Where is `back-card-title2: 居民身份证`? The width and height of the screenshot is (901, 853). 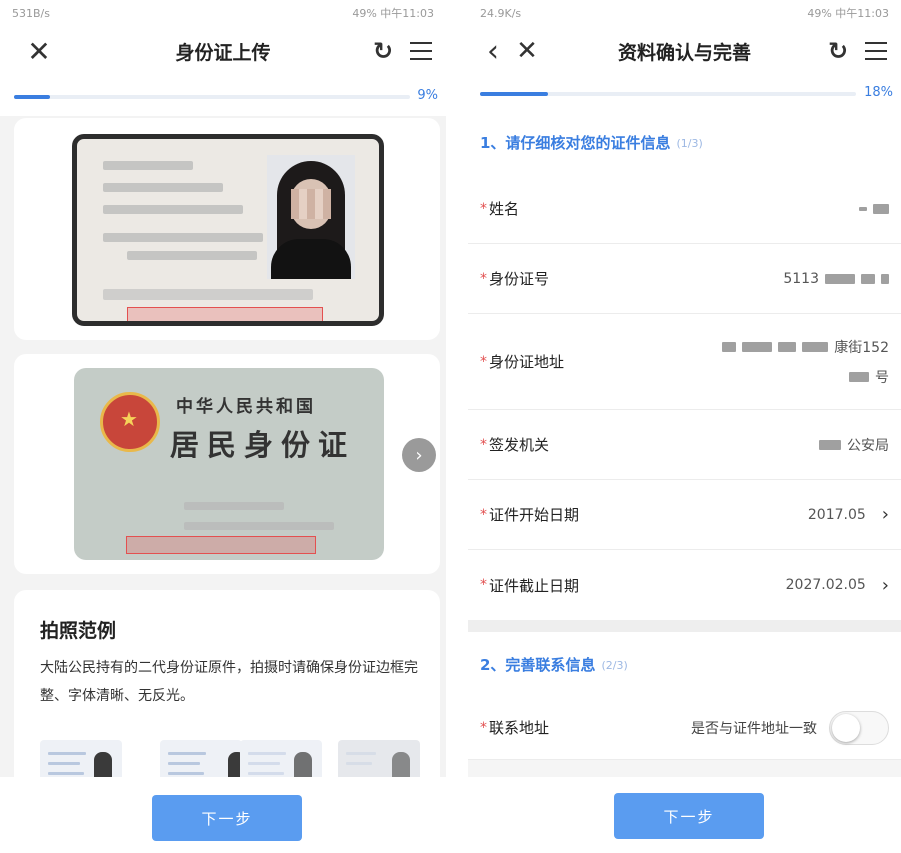 back-card-title2: 居民身份证 is located at coordinates (263, 445).